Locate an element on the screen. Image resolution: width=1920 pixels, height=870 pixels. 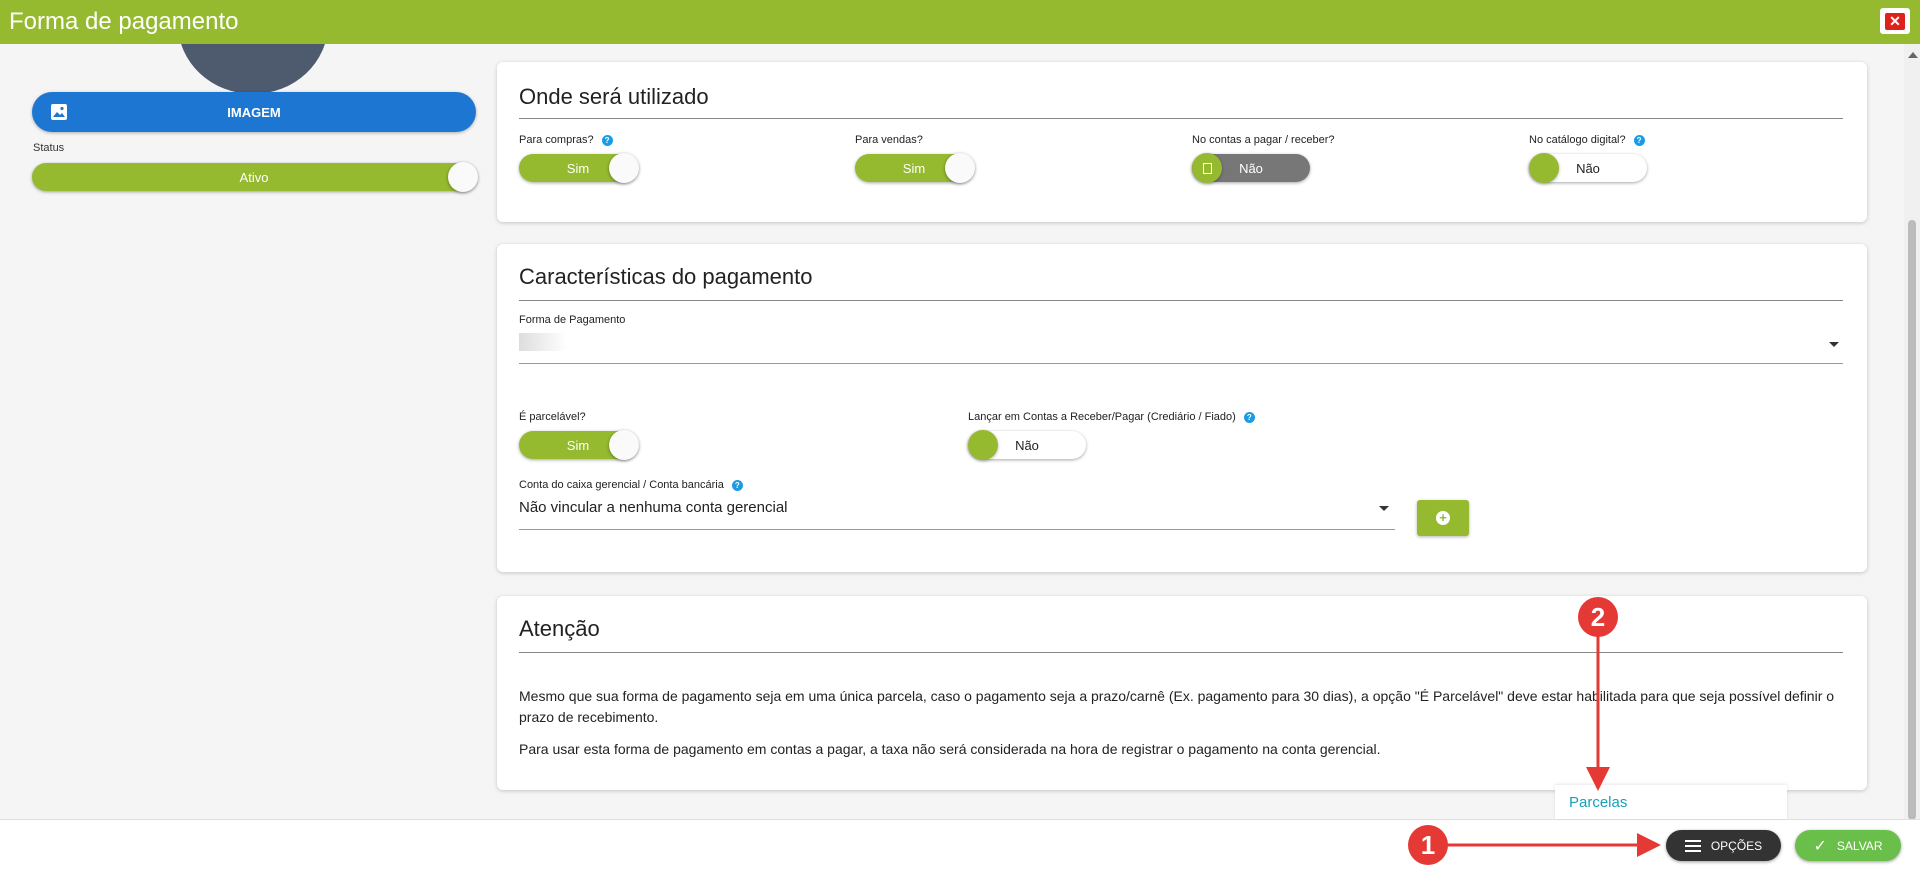
post-accounts-toggle: Não is located at coordinates (1027, 445).